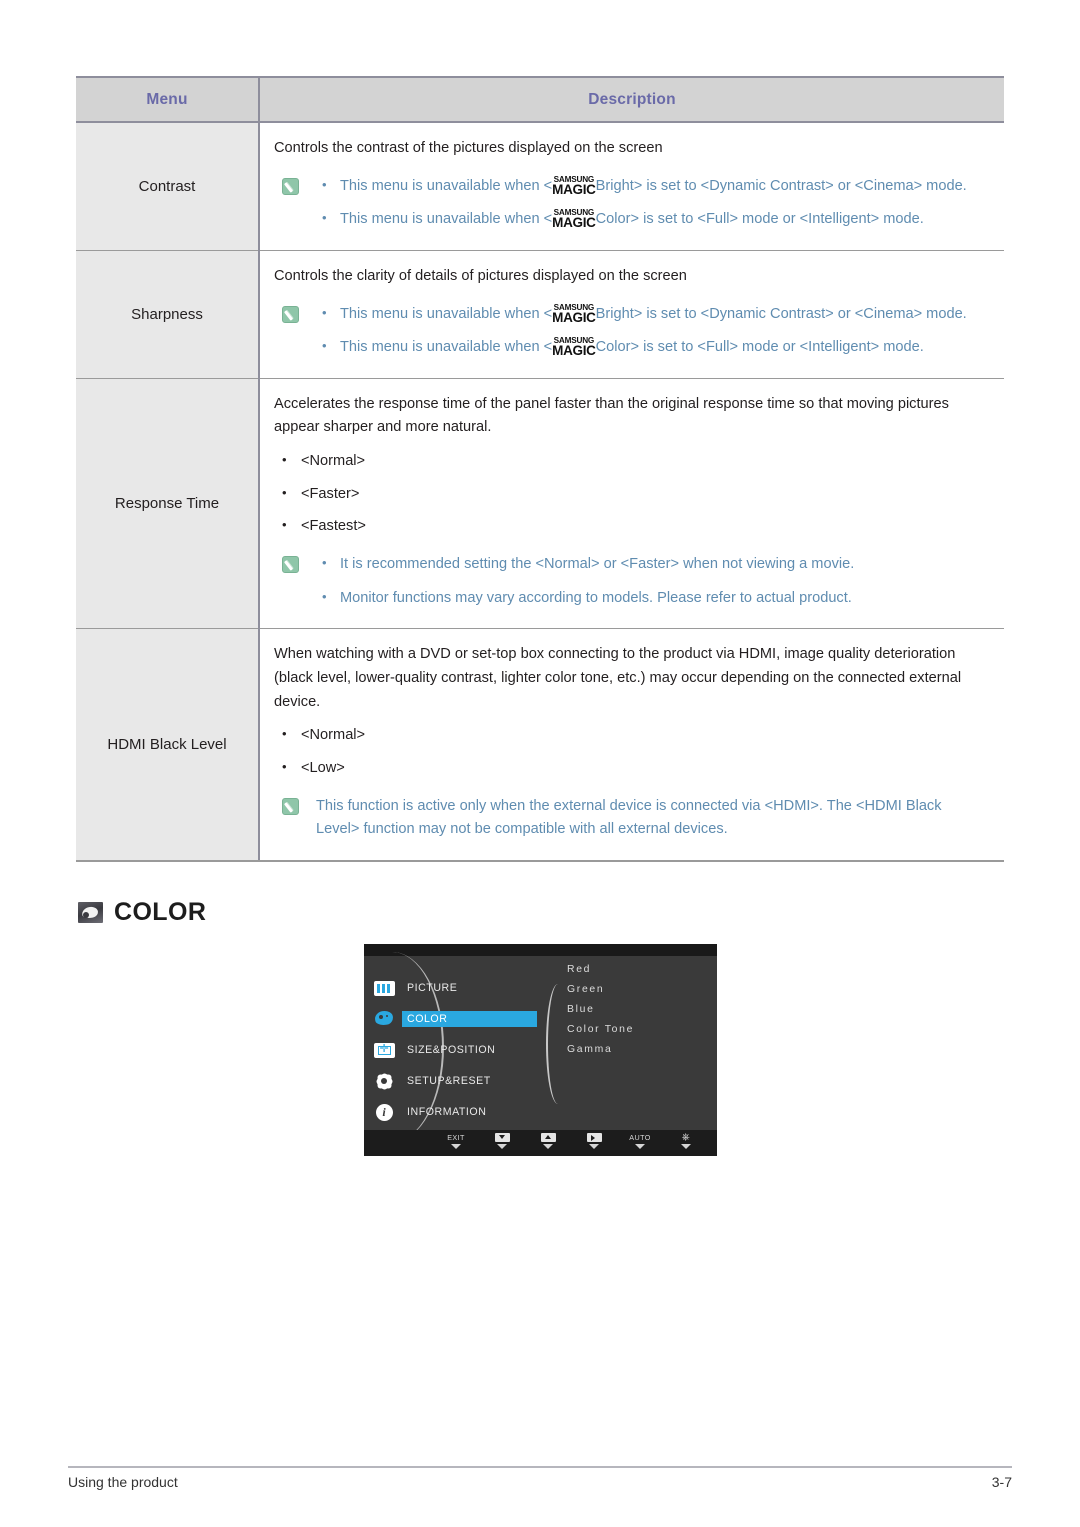  What do you see at coordinates (1001, 1482) in the screenshot?
I see `footer-page-number: 3-7` at bounding box center [1001, 1482].